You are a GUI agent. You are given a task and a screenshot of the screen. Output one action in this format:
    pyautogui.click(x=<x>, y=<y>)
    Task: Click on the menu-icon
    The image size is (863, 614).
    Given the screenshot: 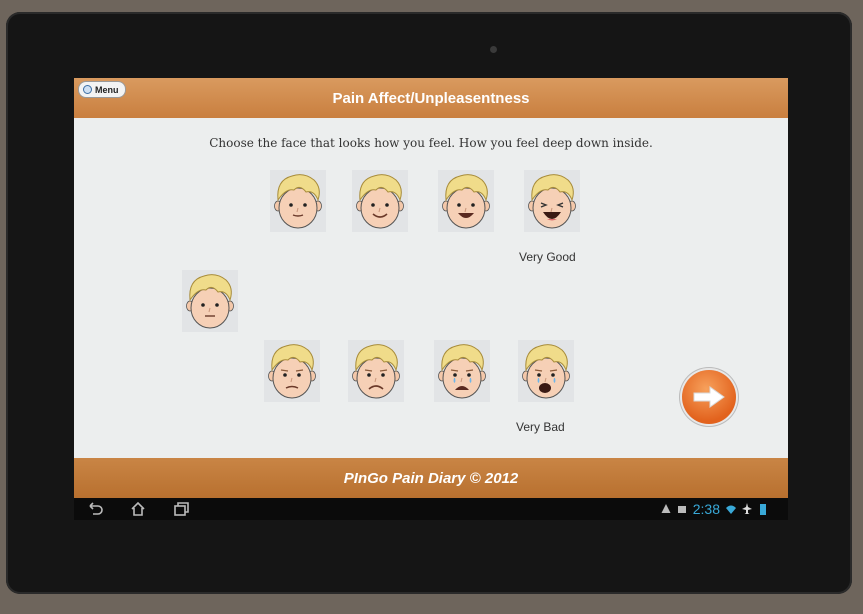 What is the action you would take?
    pyautogui.click(x=87, y=89)
    